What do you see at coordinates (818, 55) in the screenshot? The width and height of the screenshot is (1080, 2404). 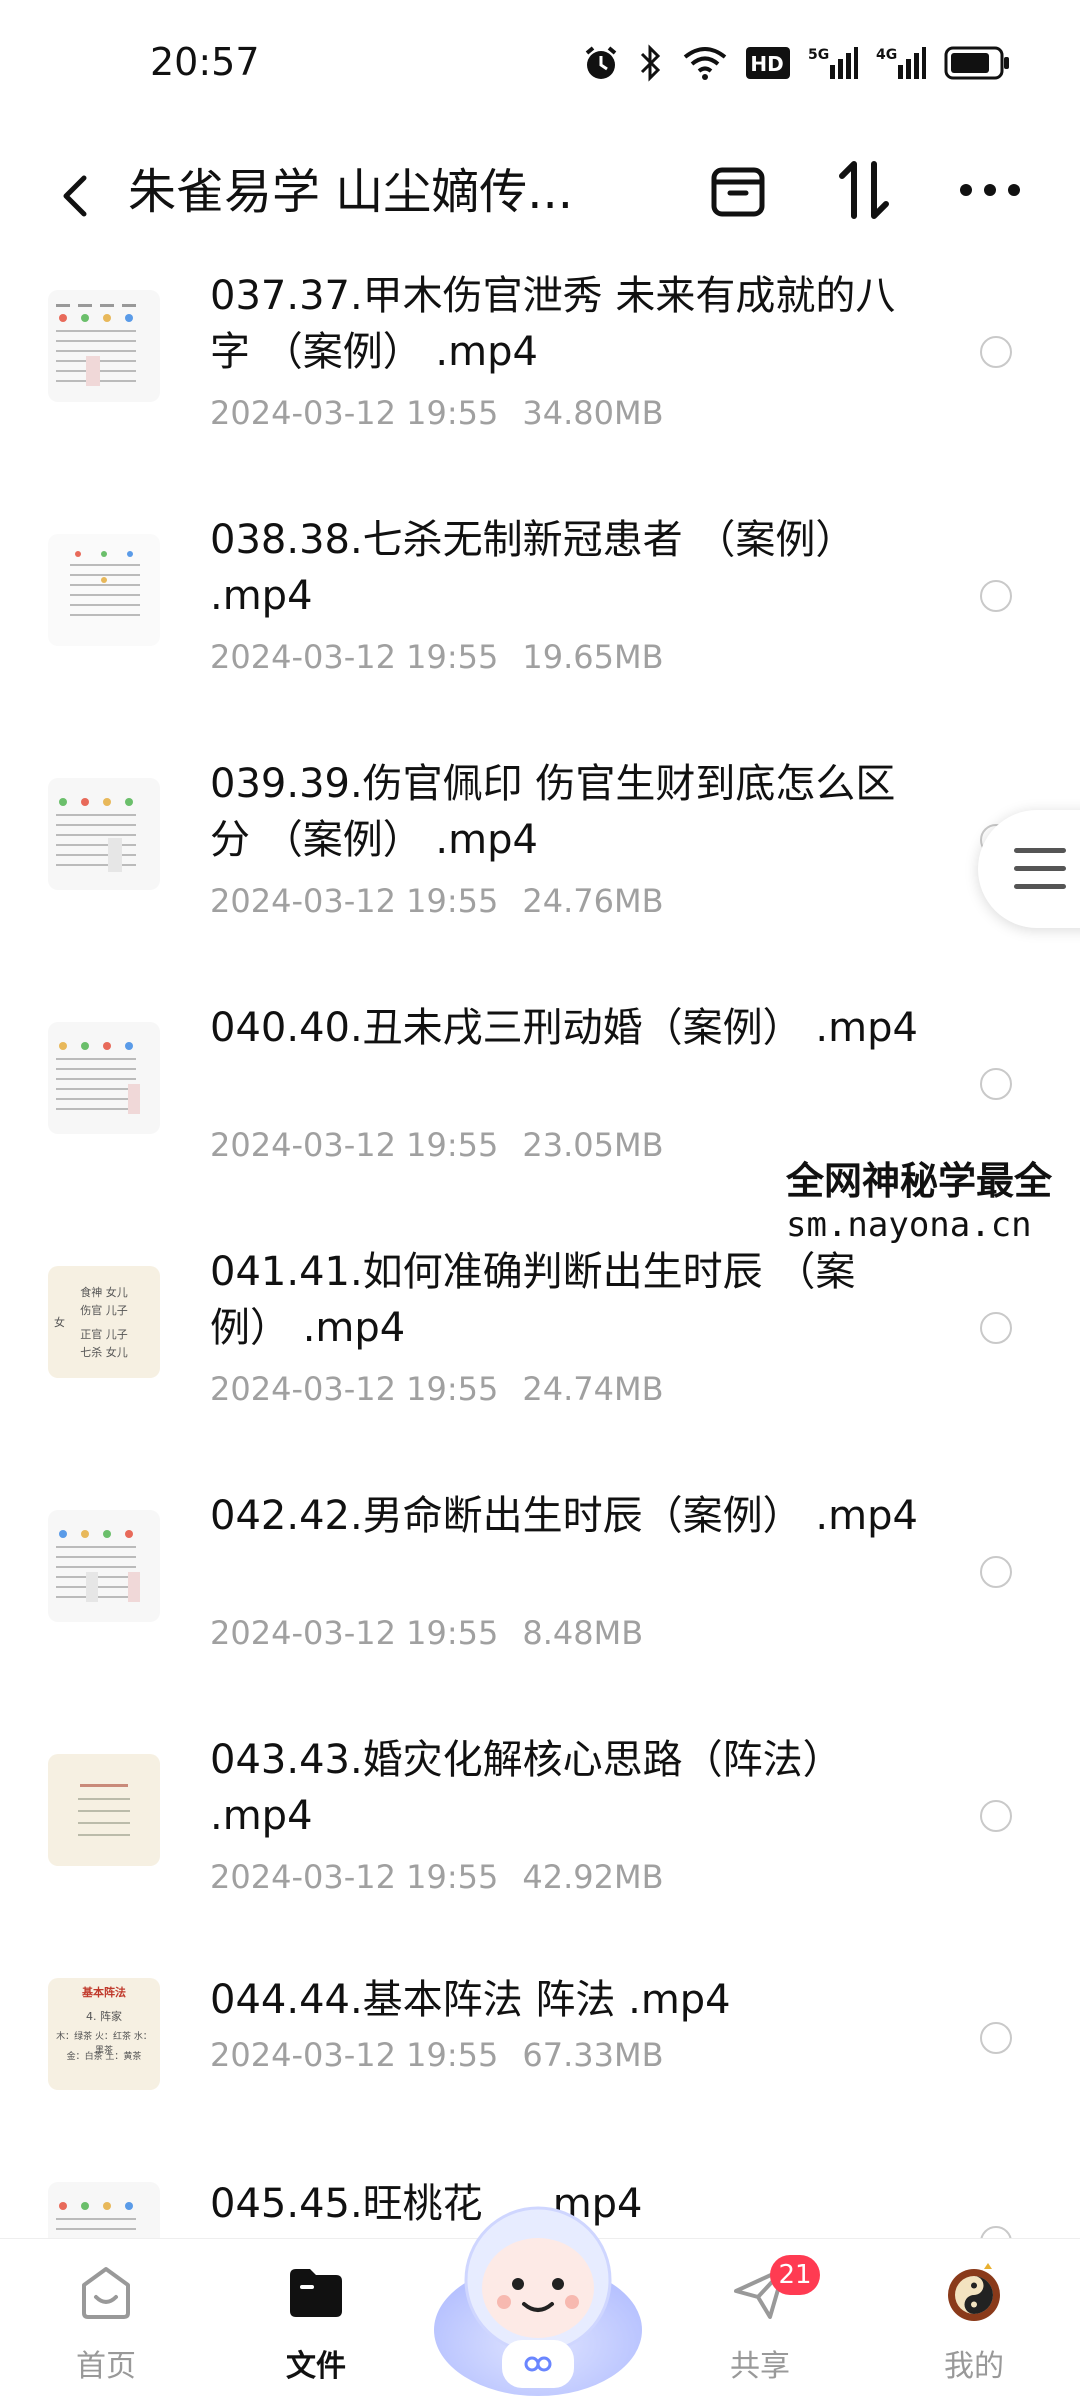 I see `signal-5g-label: 5G` at bounding box center [818, 55].